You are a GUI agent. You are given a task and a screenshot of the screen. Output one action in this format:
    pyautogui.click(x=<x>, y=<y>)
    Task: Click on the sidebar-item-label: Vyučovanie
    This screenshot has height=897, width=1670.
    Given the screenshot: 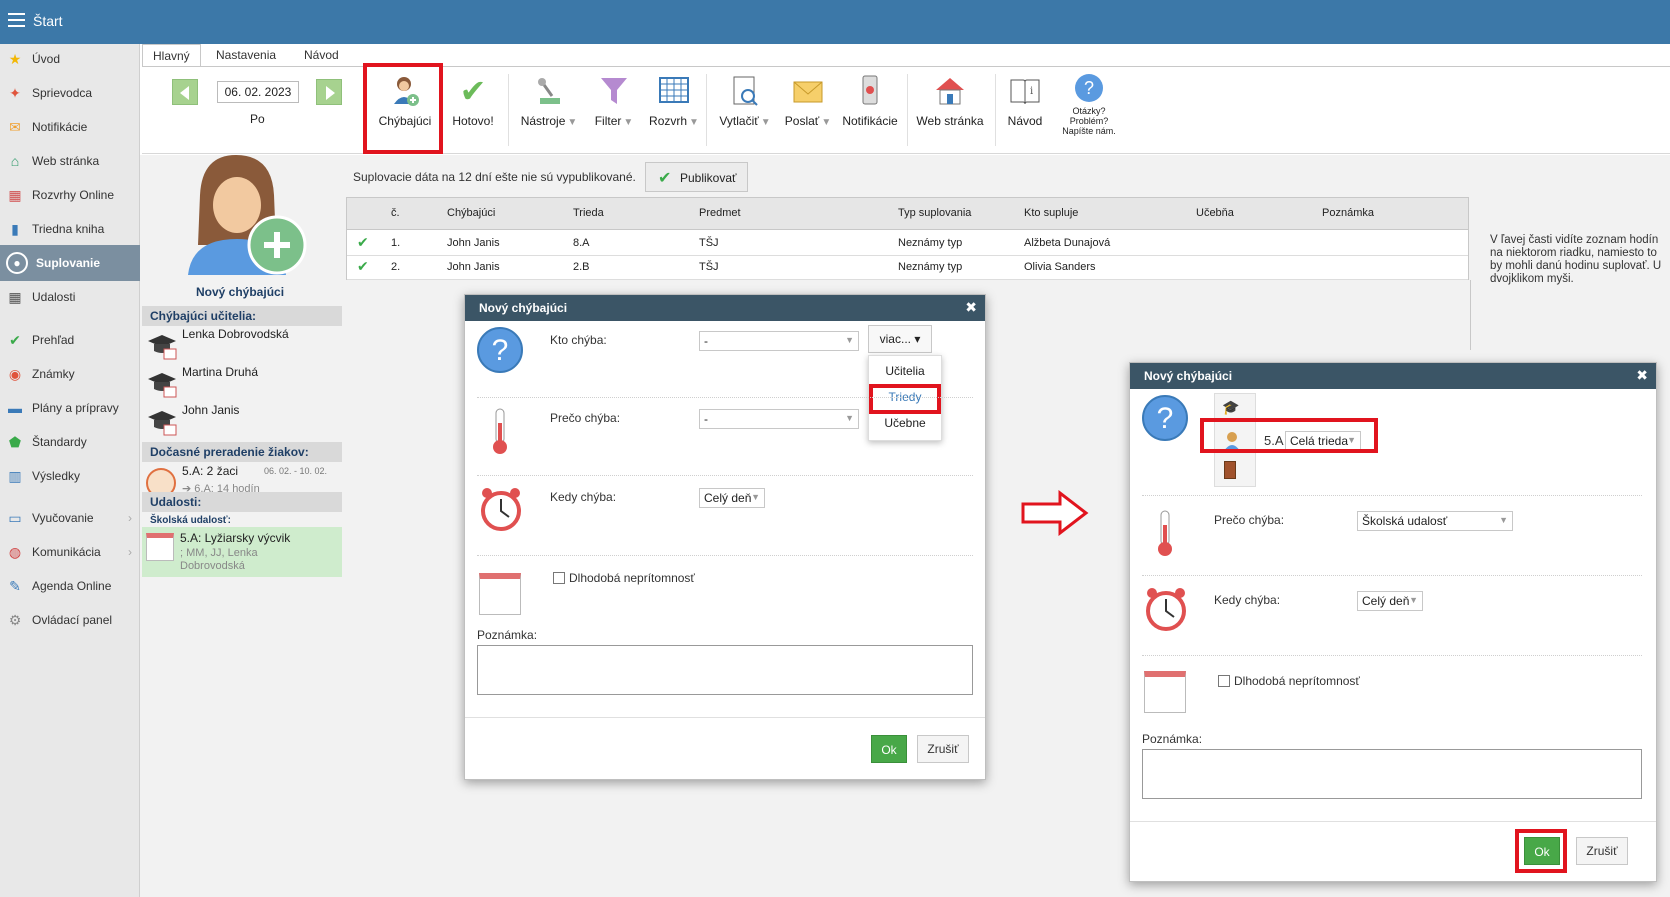 What is the action you would take?
    pyautogui.click(x=63, y=518)
    